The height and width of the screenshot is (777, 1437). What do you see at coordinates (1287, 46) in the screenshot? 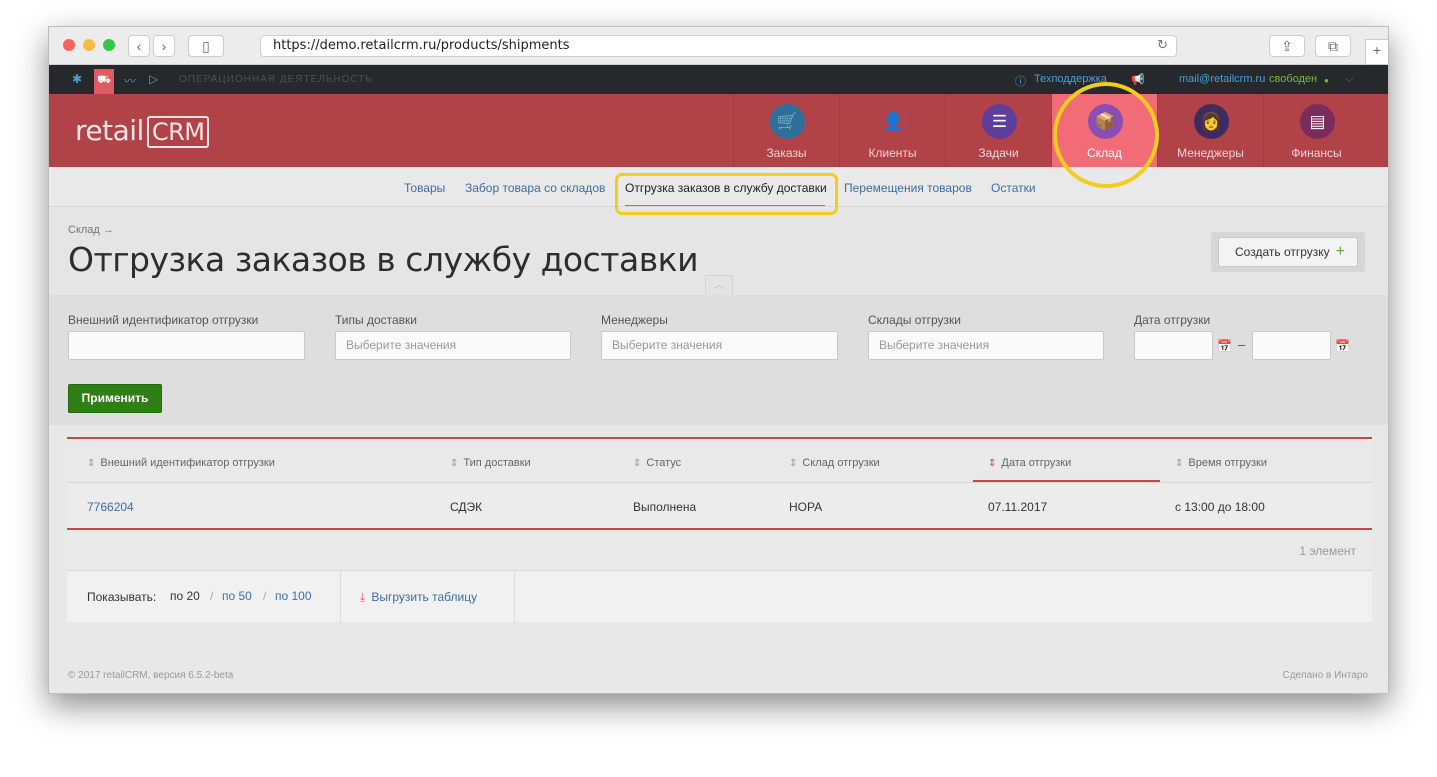
I see `share-icon: ⇪` at bounding box center [1287, 46].